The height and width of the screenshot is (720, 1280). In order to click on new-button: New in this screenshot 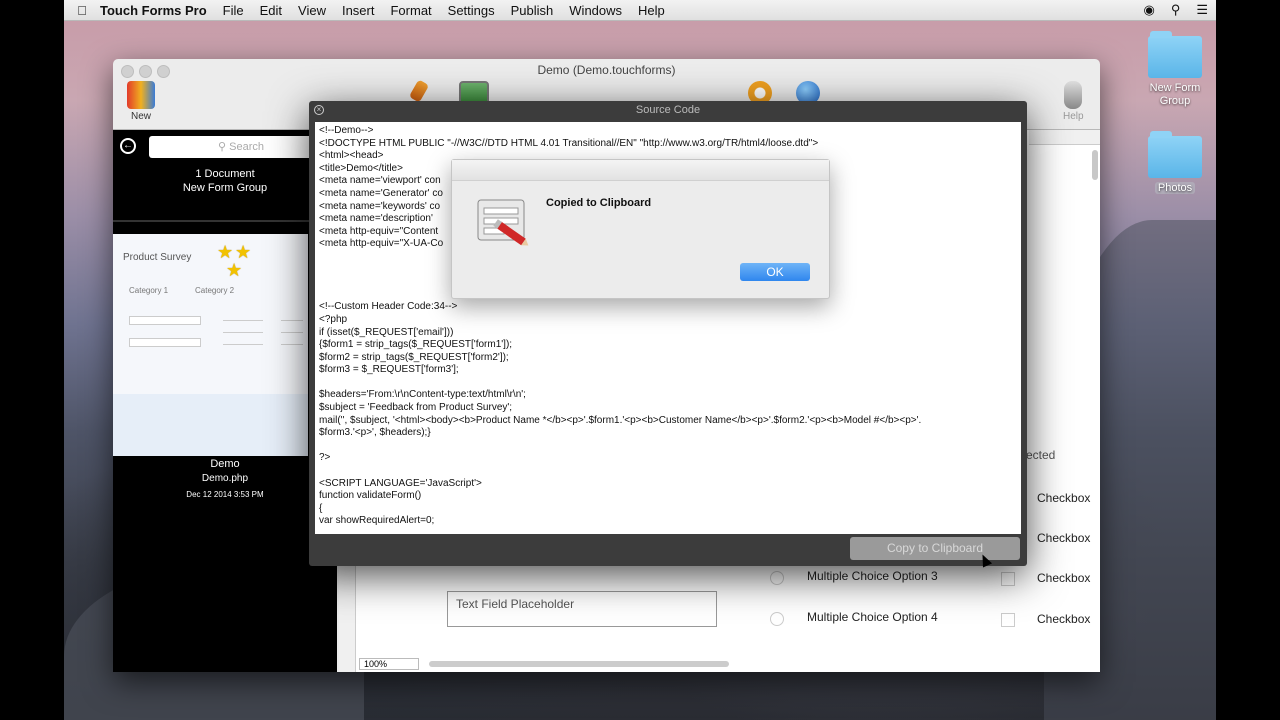, I will do `click(141, 101)`.